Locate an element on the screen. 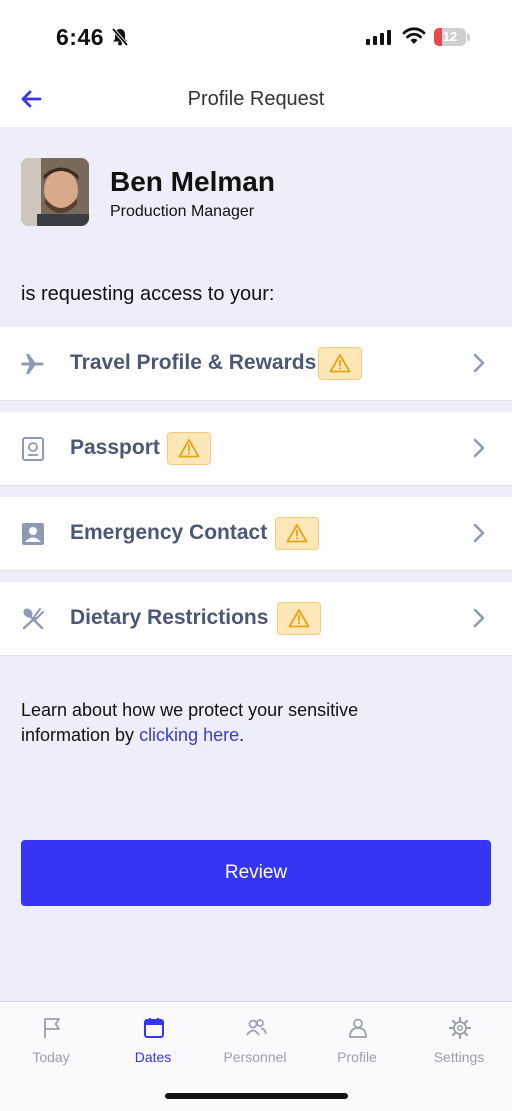  item-label: Travel Profile & Rewards is located at coordinates (193, 362).